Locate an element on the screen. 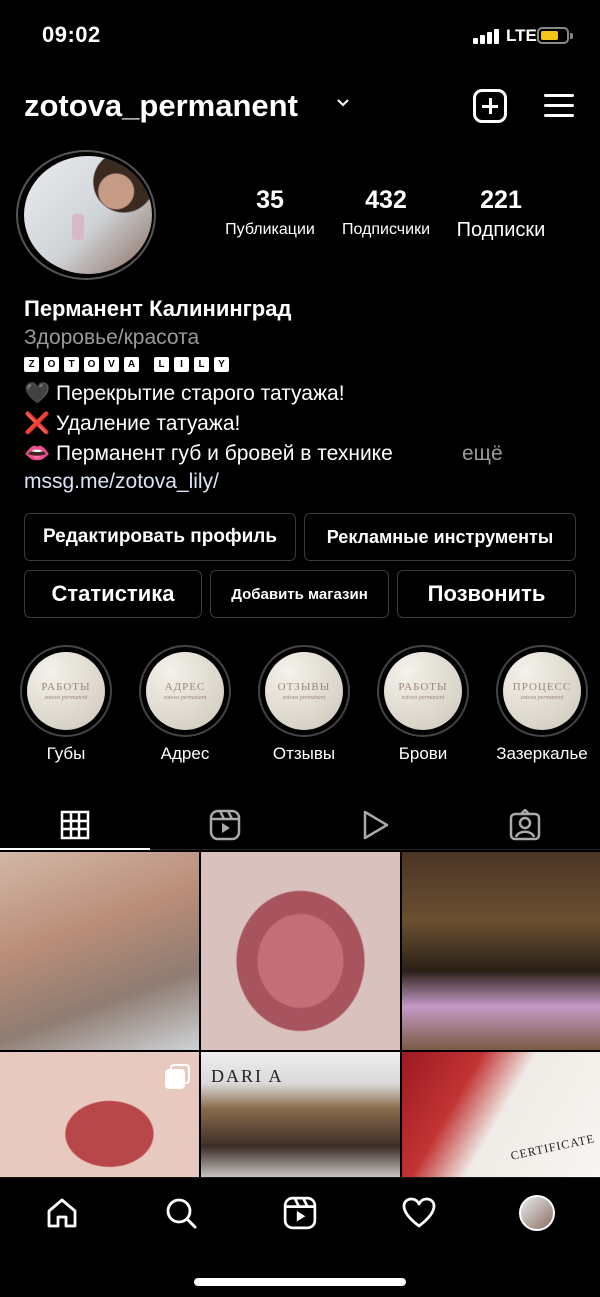  post-sign-text: DARI A is located at coordinates (247, 1076).